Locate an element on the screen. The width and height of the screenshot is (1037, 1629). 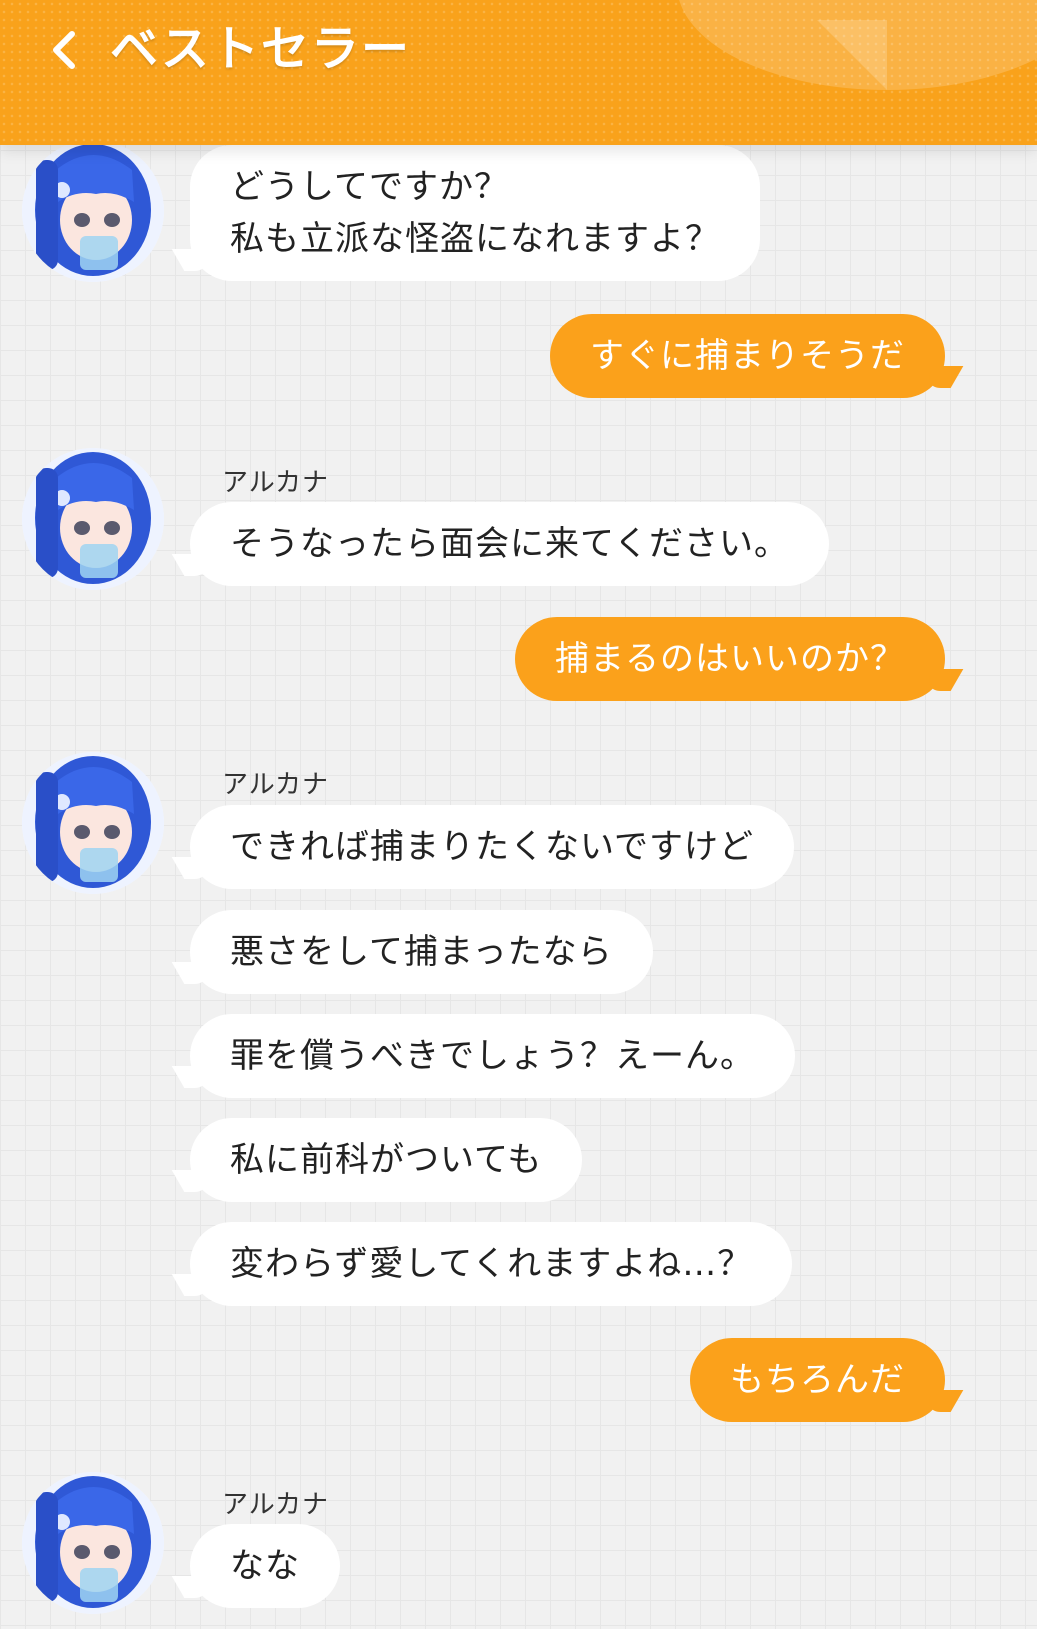
message-line: どうしてですか？ is located at coordinates (369, 187).